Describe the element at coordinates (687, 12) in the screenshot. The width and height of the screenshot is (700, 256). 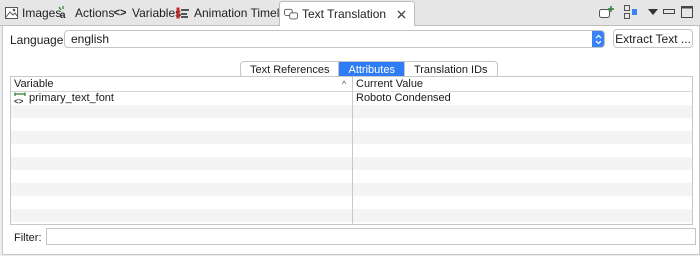
I see `maximize-icon` at that location.